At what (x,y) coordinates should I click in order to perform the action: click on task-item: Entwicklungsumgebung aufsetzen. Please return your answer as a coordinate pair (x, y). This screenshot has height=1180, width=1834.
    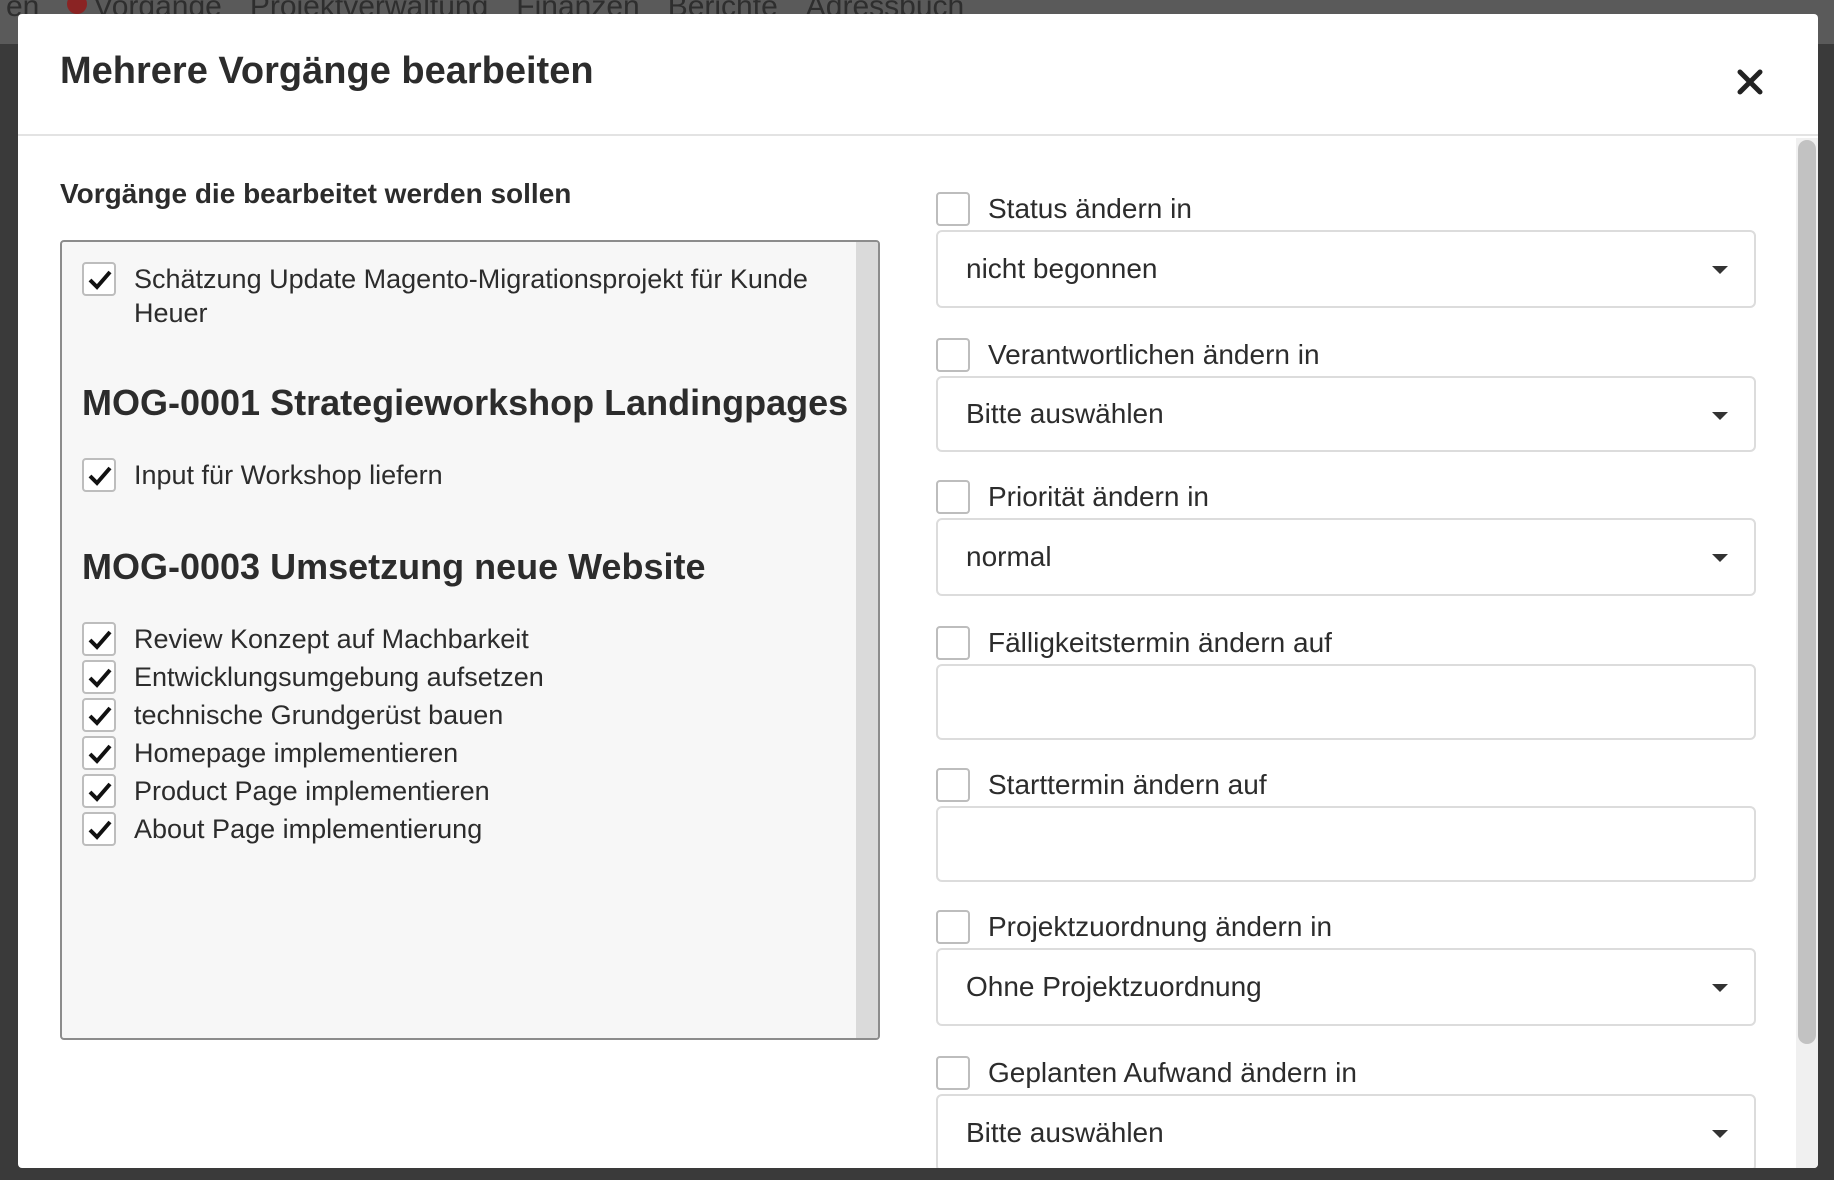
    Looking at the image, I should click on (452, 677).